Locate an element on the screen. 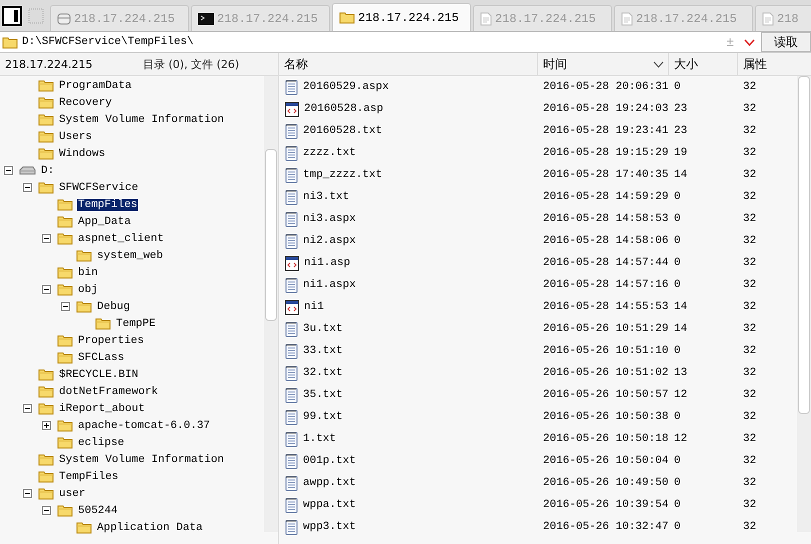 This screenshot has width=811, height=544. file-name: 001p.txt is located at coordinates (329, 461).